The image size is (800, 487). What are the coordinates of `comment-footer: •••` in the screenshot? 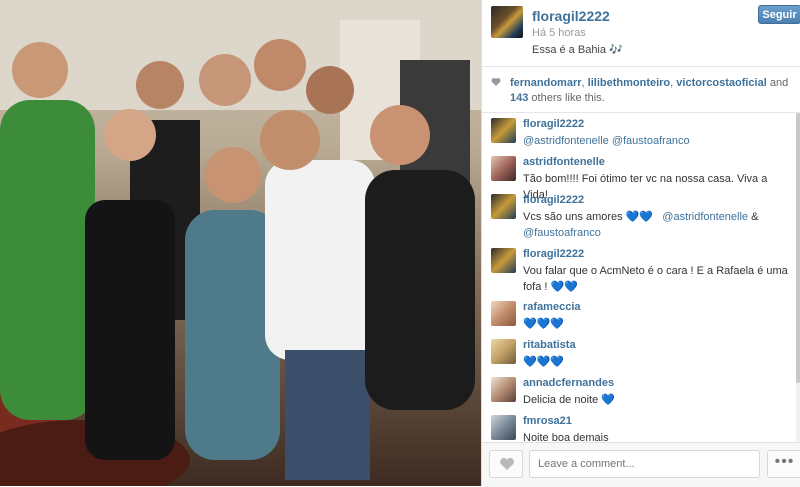 It's located at (641, 464).